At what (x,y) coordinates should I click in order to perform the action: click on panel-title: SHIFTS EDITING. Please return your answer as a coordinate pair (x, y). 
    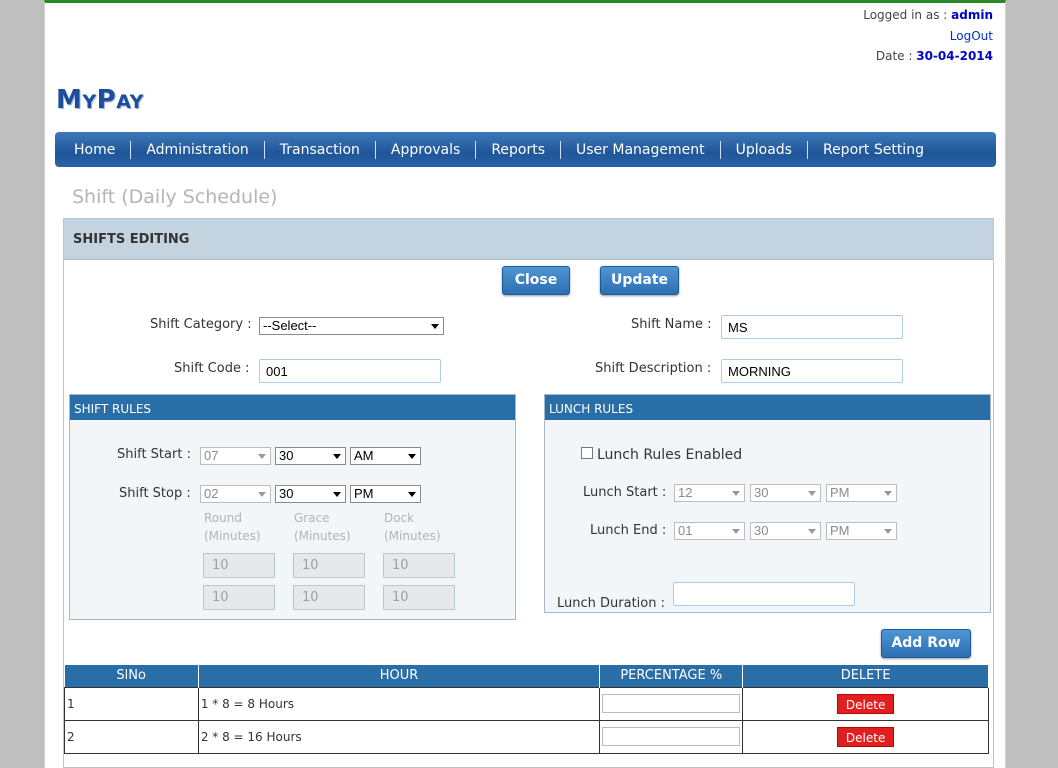
    Looking at the image, I should click on (528, 239).